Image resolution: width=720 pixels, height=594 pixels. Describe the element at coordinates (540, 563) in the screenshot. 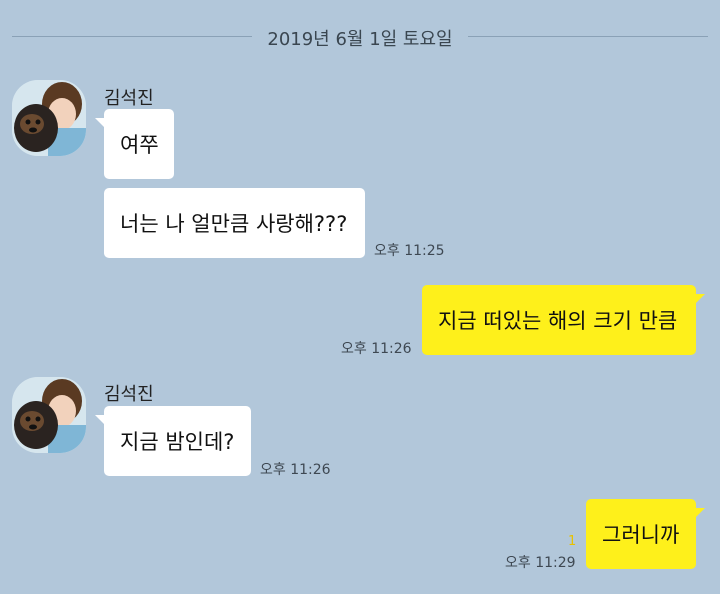

I see `message-time: 오후 11:29` at that location.